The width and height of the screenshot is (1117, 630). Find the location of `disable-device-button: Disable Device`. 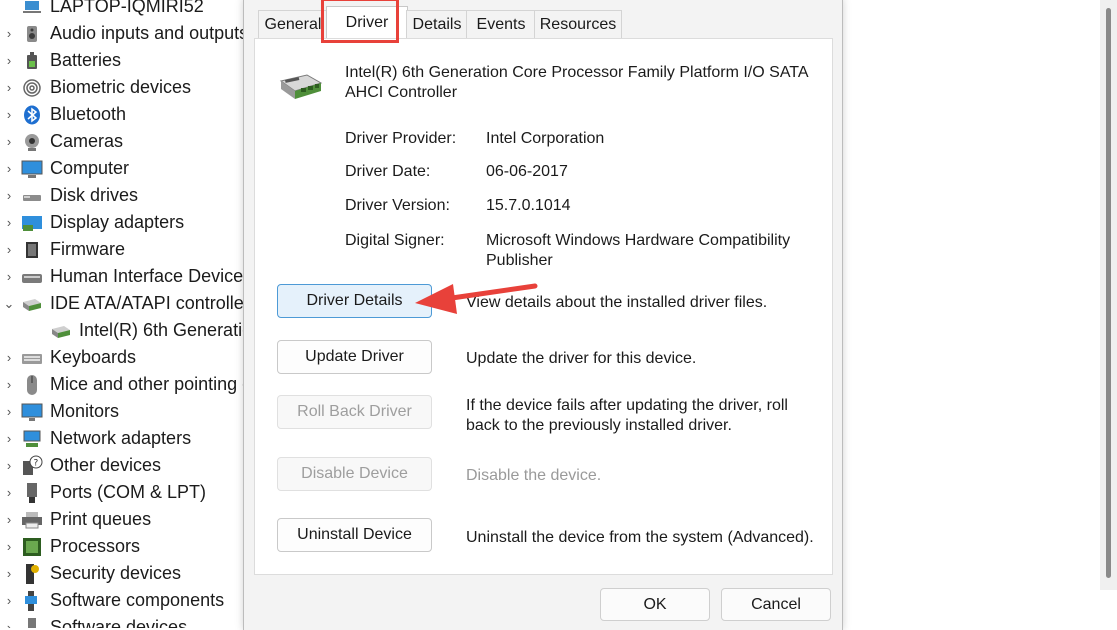

disable-device-button: Disable Device is located at coordinates (354, 474).